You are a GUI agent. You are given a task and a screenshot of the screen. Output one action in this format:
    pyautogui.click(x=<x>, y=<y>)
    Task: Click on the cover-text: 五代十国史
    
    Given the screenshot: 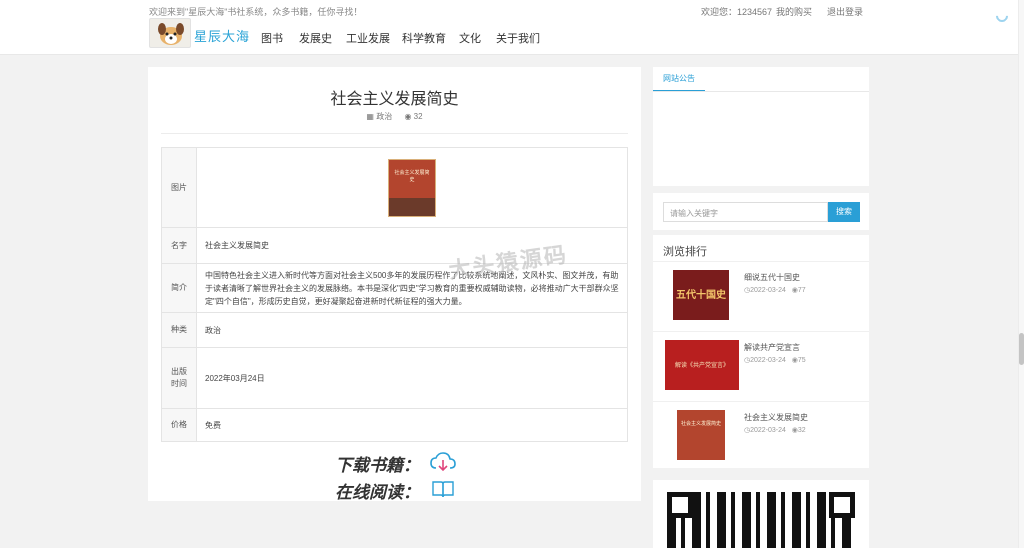 What is the action you would take?
    pyautogui.click(x=701, y=295)
    